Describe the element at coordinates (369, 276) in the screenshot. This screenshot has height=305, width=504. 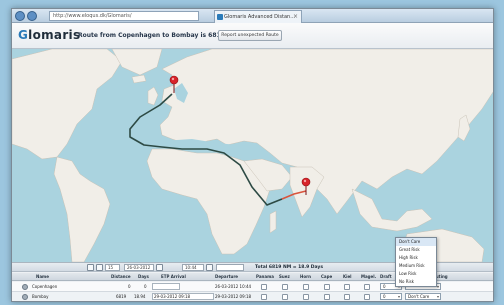
I see `col-magellan: Magel.` at that location.